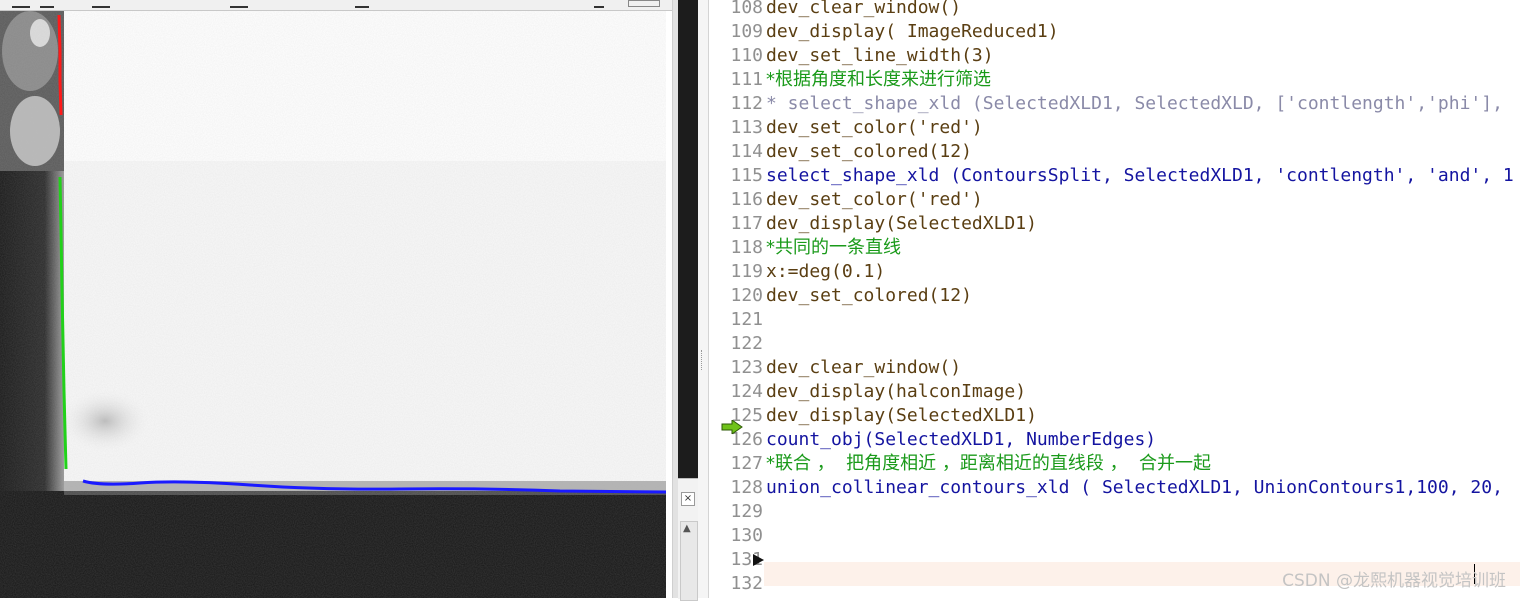  What do you see at coordinates (746, 223) in the screenshot?
I see `line-number: 117` at bounding box center [746, 223].